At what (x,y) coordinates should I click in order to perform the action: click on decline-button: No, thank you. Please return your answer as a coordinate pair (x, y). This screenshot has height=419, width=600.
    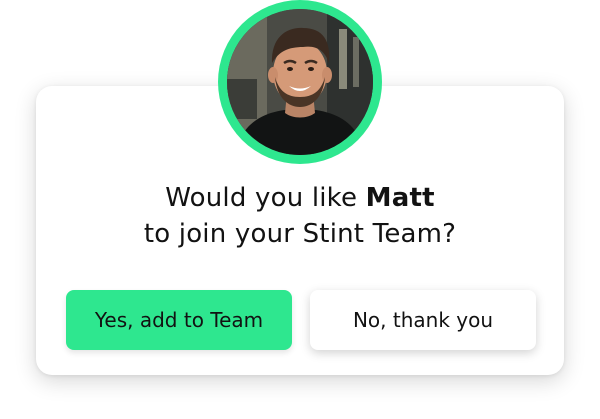
    Looking at the image, I should click on (423, 320).